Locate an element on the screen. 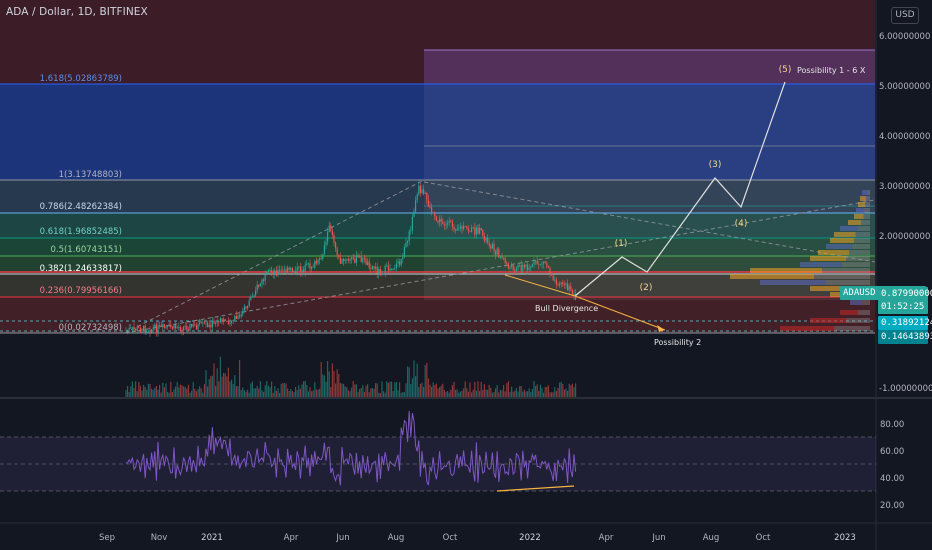  countdown-tag: 01:52:25 is located at coordinates (903, 307).